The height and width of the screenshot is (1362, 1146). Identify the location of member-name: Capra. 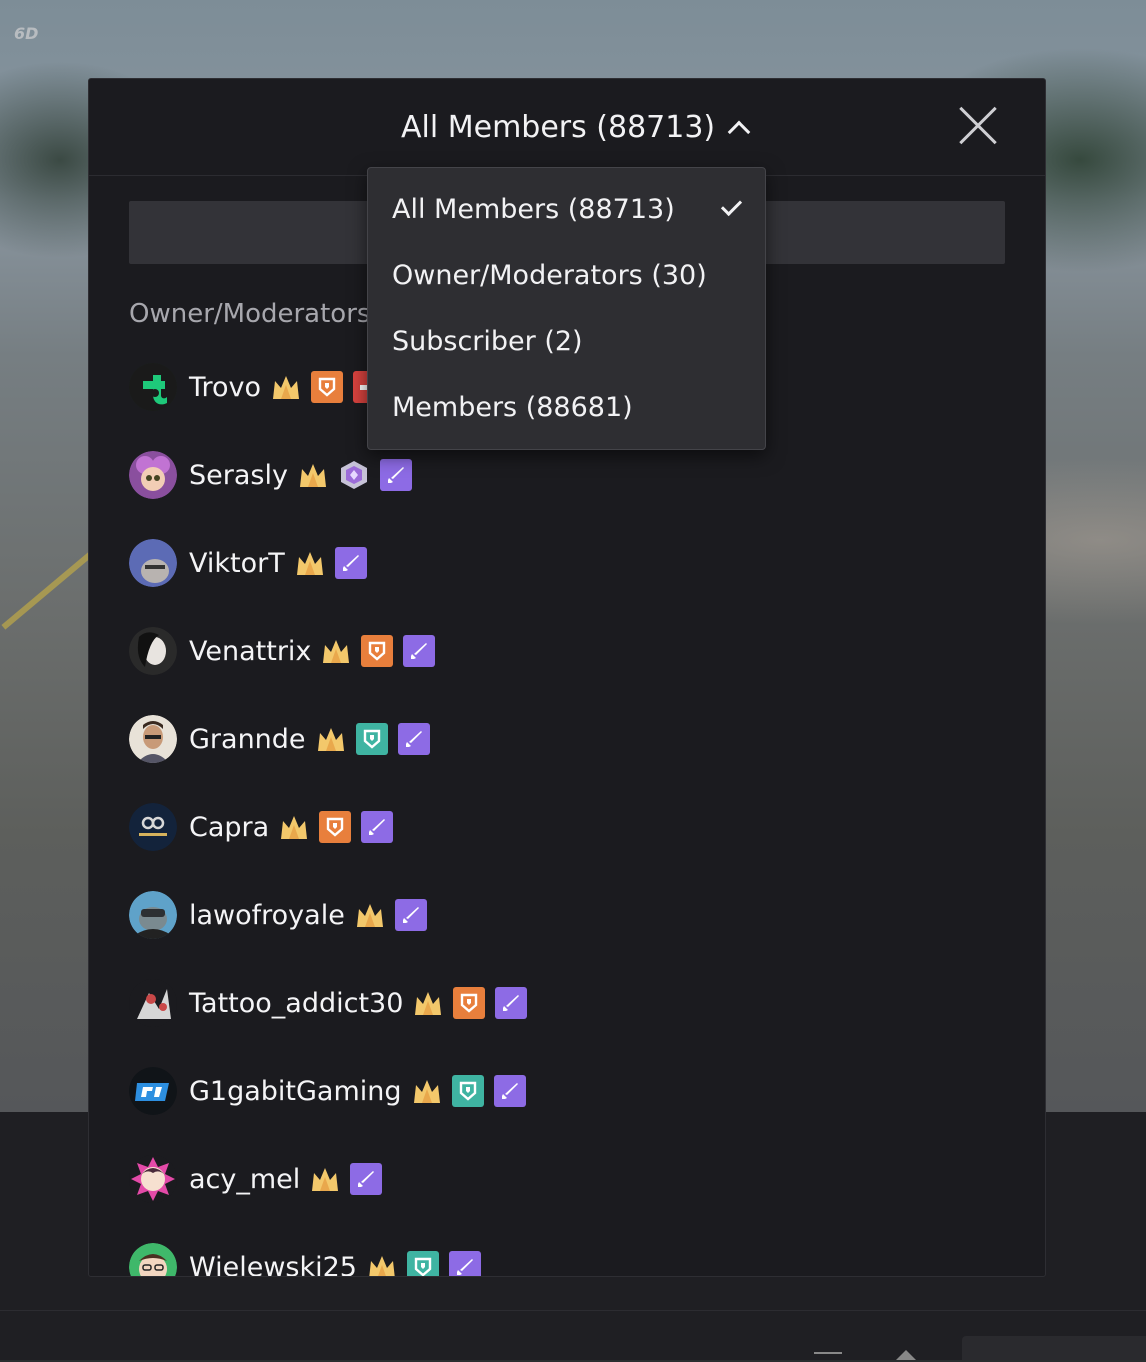
(229, 827).